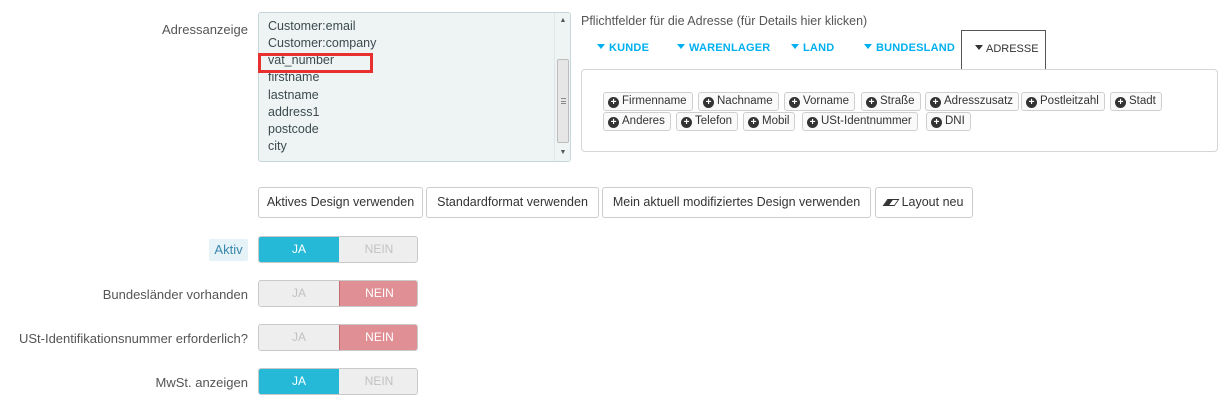 This screenshot has height=406, width=1226. Describe the element at coordinates (745, 101) in the screenshot. I see `chip-label: Nachname` at that location.